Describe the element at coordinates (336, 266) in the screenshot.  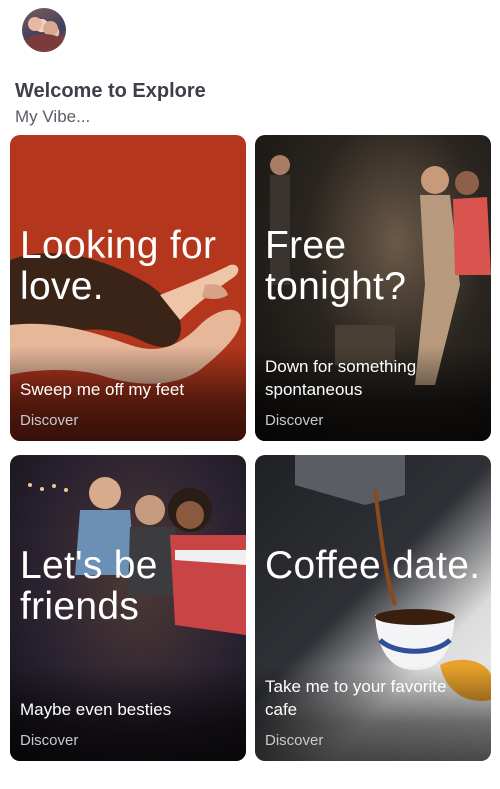
I see `card-headline: Free tonight?` at that location.